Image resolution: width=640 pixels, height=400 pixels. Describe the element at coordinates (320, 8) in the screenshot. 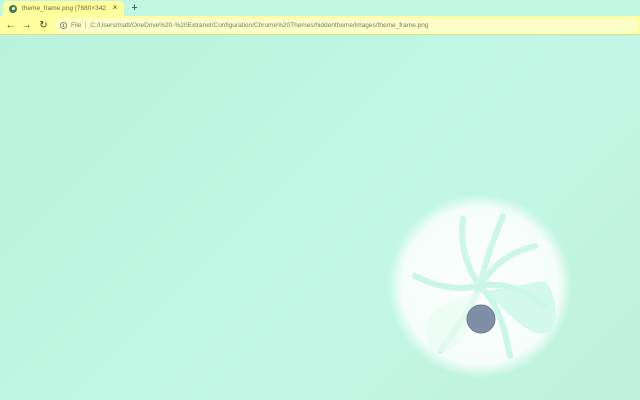

I see `tab-strip: theme_frame.png (7680×3420) × +` at that location.